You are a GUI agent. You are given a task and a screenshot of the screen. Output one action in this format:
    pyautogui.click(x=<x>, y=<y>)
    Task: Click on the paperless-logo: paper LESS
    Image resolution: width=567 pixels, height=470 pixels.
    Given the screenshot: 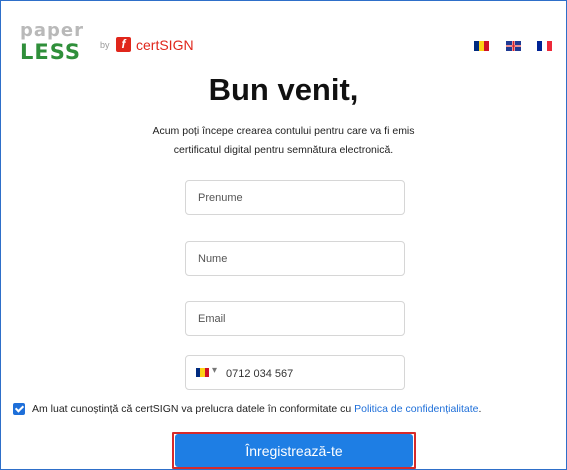 What is the action you would take?
    pyautogui.click(x=55, y=45)
    